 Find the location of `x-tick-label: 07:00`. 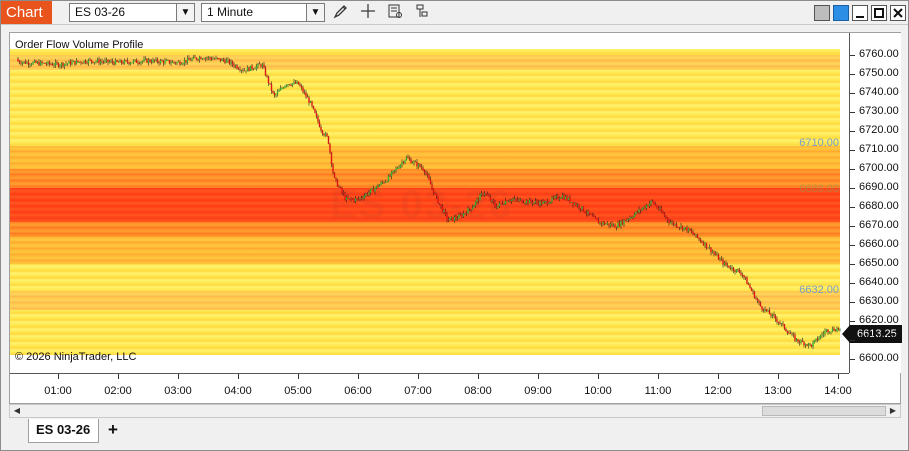

x-tick-label: 07:00 is located at coordinates (418, 391).